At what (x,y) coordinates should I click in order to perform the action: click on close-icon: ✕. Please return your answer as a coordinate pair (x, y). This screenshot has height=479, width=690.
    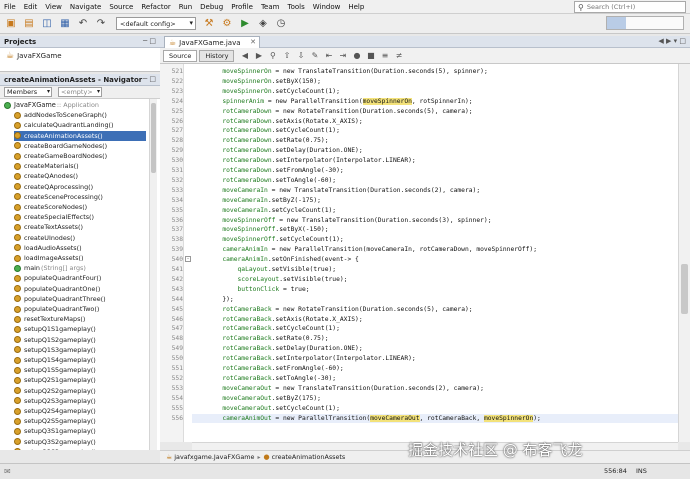
    Looking at the image, I should click on (253, 42).